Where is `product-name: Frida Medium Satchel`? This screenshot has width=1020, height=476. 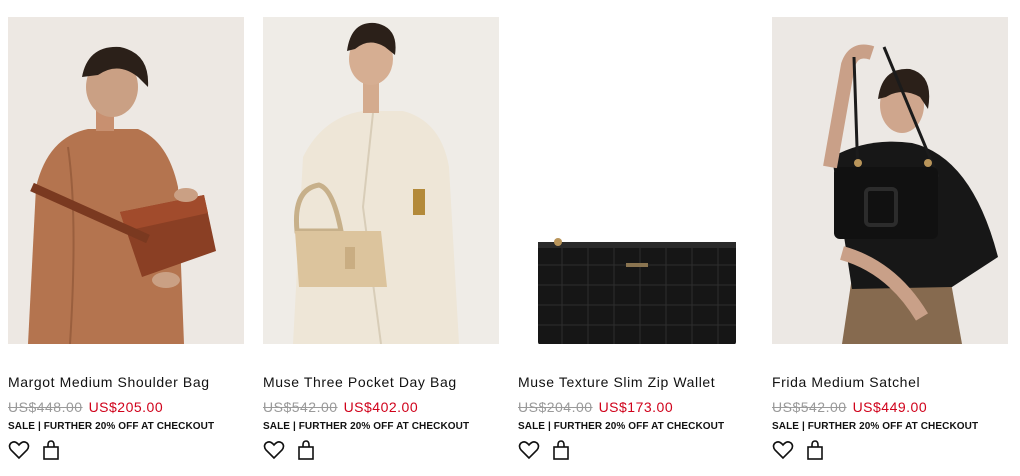 product-name: Frida Medium Satchel is located at coordinates (890, 382).